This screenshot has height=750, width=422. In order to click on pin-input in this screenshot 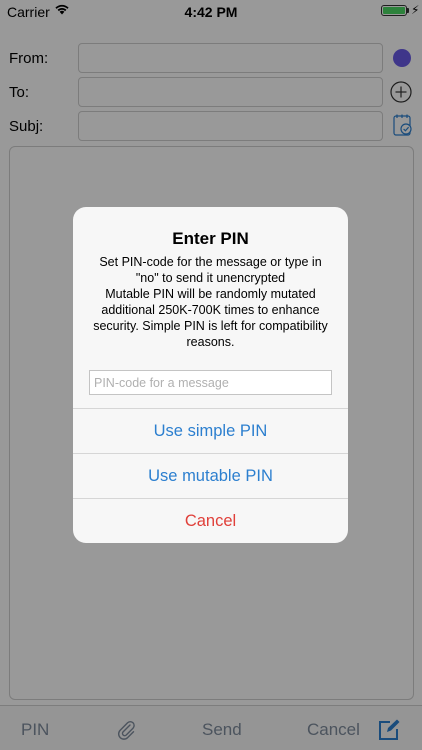, I will do `click(210, 382)`.